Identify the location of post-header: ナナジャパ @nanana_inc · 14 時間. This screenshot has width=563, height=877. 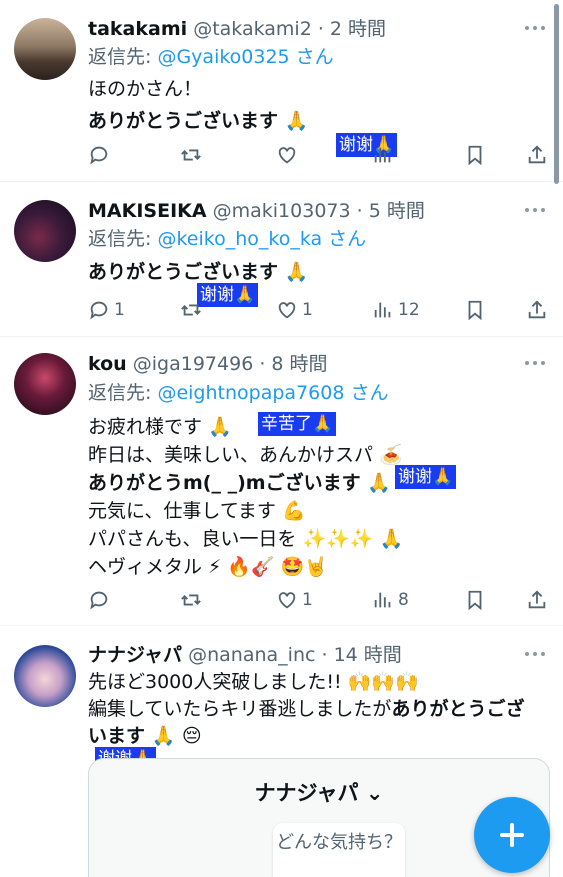
(305, 655).